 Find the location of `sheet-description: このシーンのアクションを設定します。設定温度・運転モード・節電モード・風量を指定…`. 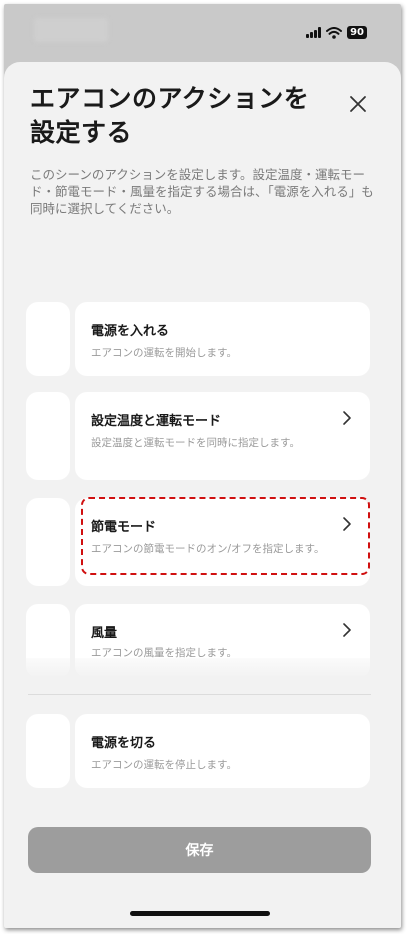

sheet-description: このシーンのアクションを設定します。設定温度・運転モード・節電モード・風量を指定… is located at coordinates (202, 191).